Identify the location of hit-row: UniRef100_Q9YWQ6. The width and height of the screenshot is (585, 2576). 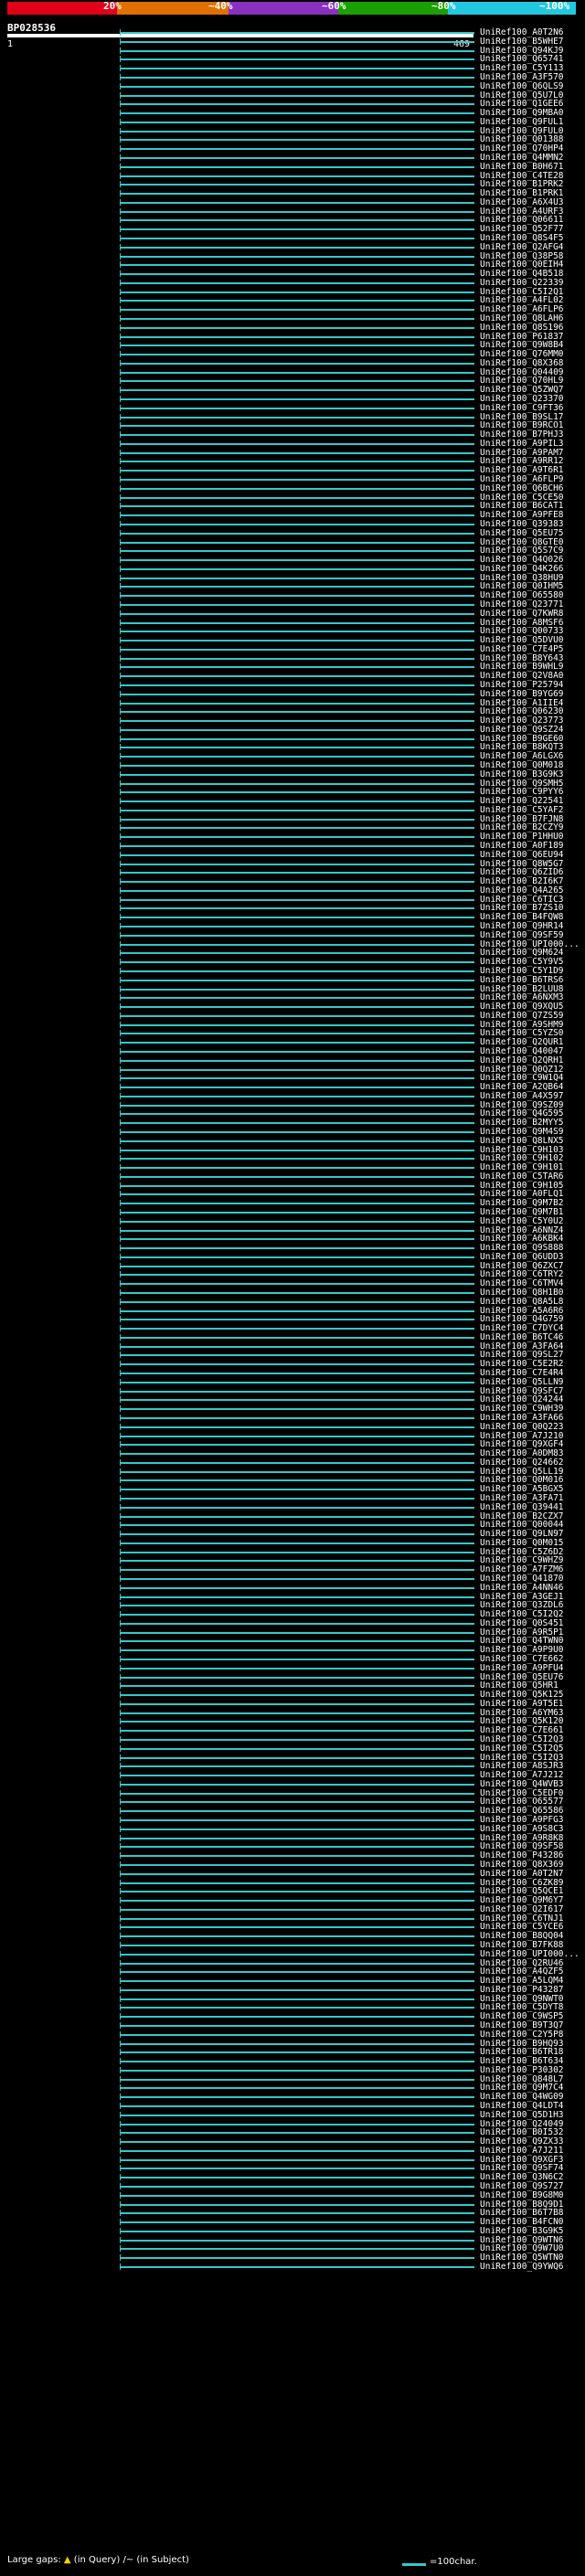
(293, 2267).